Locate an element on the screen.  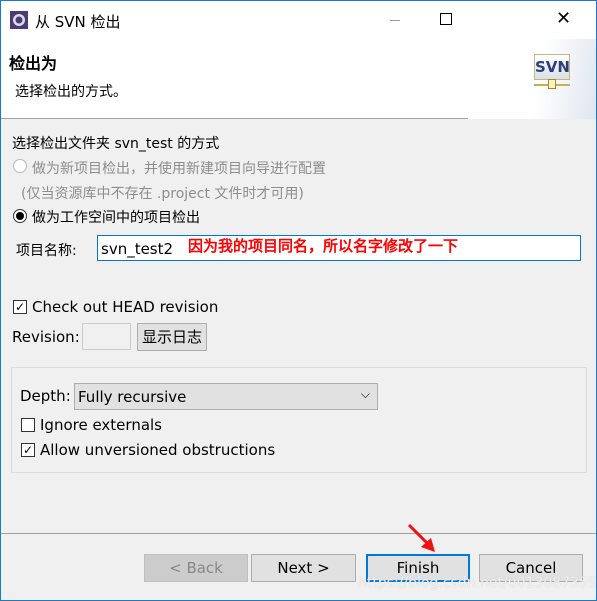
page-title: 检出为 is located at coordinates (33, 63).